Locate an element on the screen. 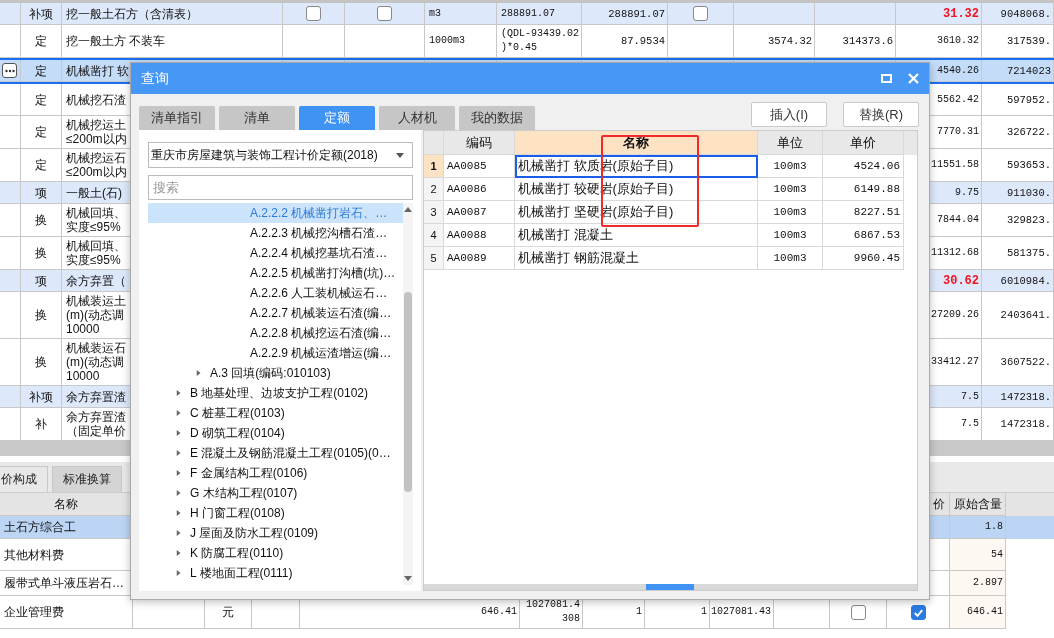  table-cell: 9960.45 is located at coordinates (863, 258).